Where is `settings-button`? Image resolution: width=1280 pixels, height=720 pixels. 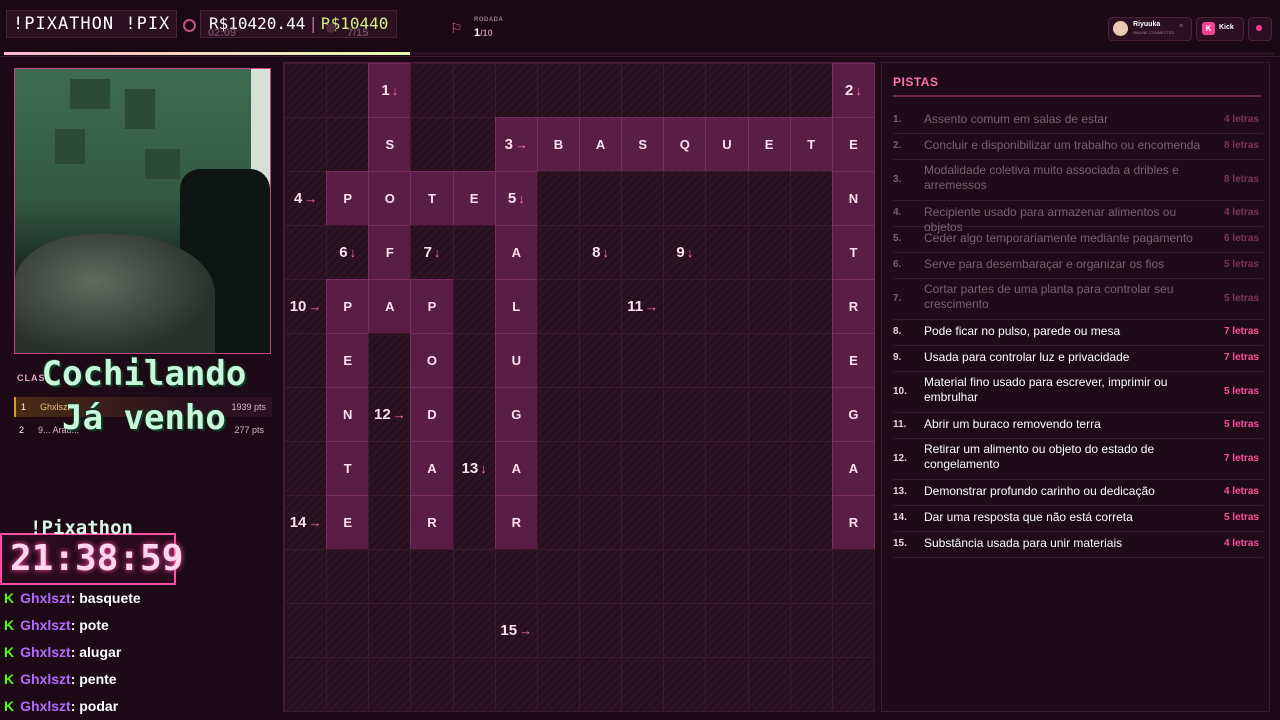 settings-button is located at coordinates (1260, 29).